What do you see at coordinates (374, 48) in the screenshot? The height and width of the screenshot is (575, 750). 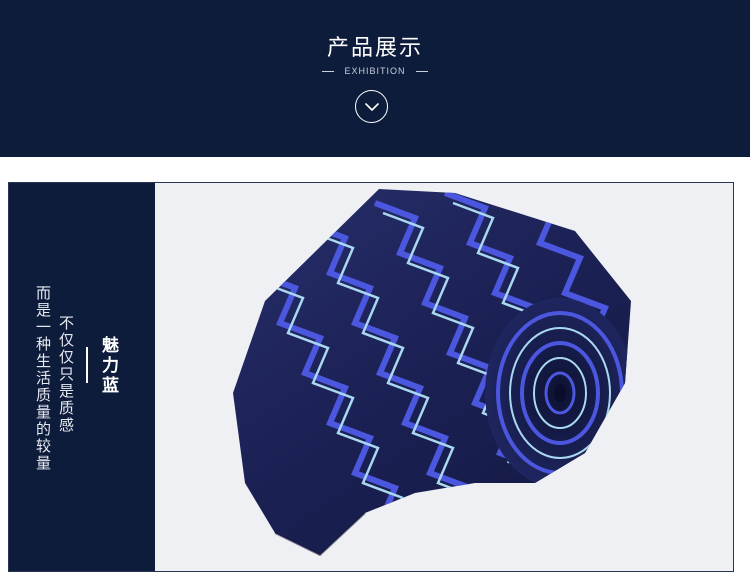 I see `section-title: 产品展示` at bounding box center [374, 48].